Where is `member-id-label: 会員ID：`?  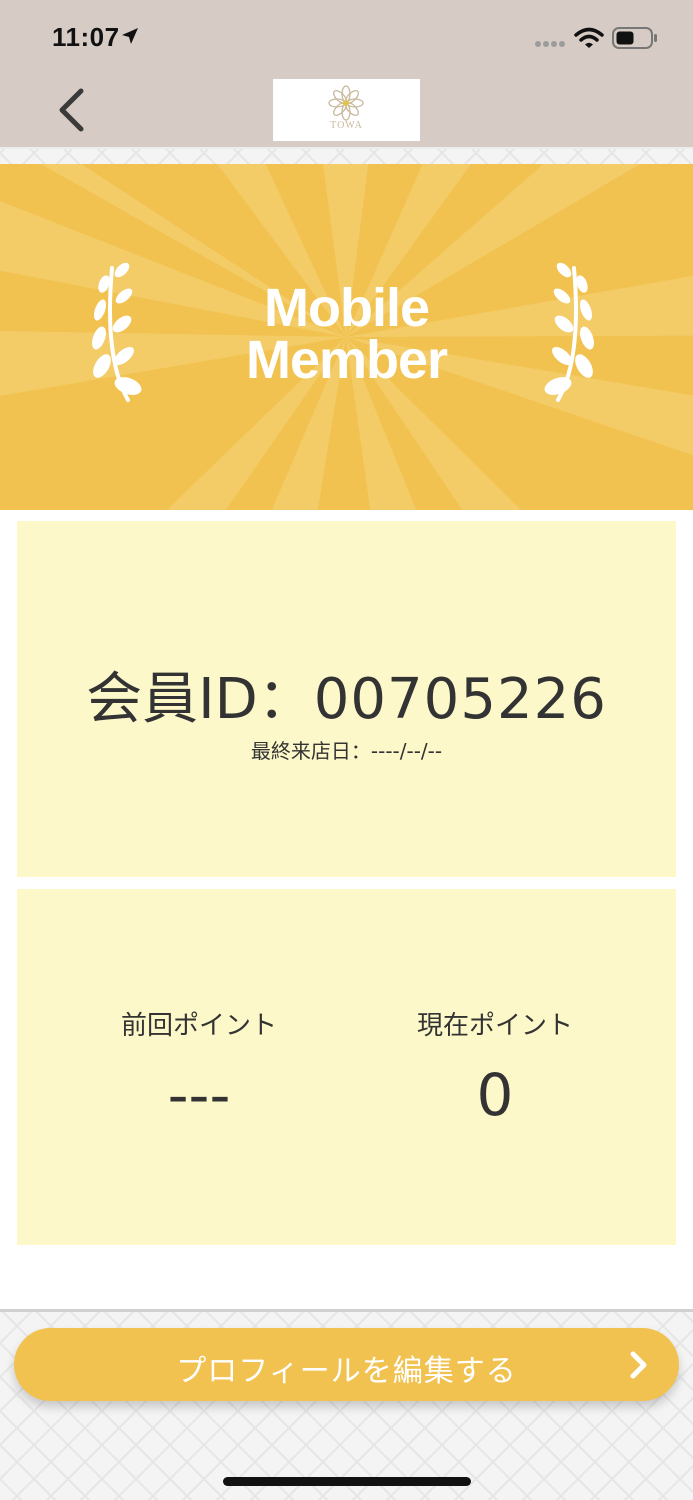
member-id-label: 会員ID： is located at coordinates (200, 699).